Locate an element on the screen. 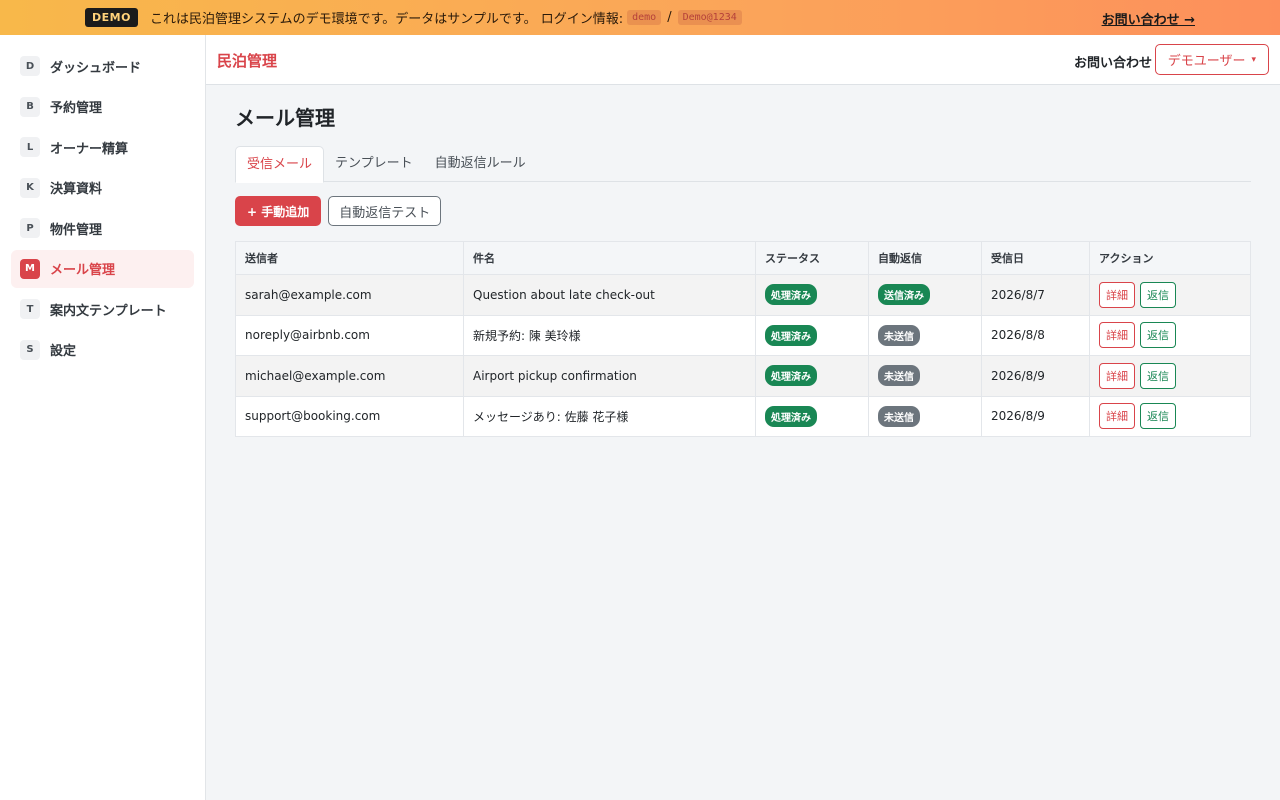  sender-cell: michael@example.com is located at coordinates (349, 376).